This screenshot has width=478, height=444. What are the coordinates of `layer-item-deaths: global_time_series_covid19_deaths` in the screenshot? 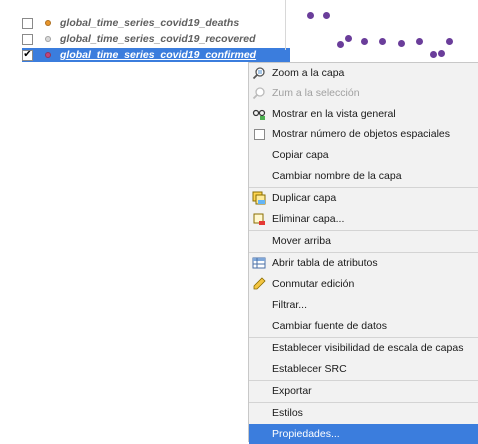 It's located at (130, 23).